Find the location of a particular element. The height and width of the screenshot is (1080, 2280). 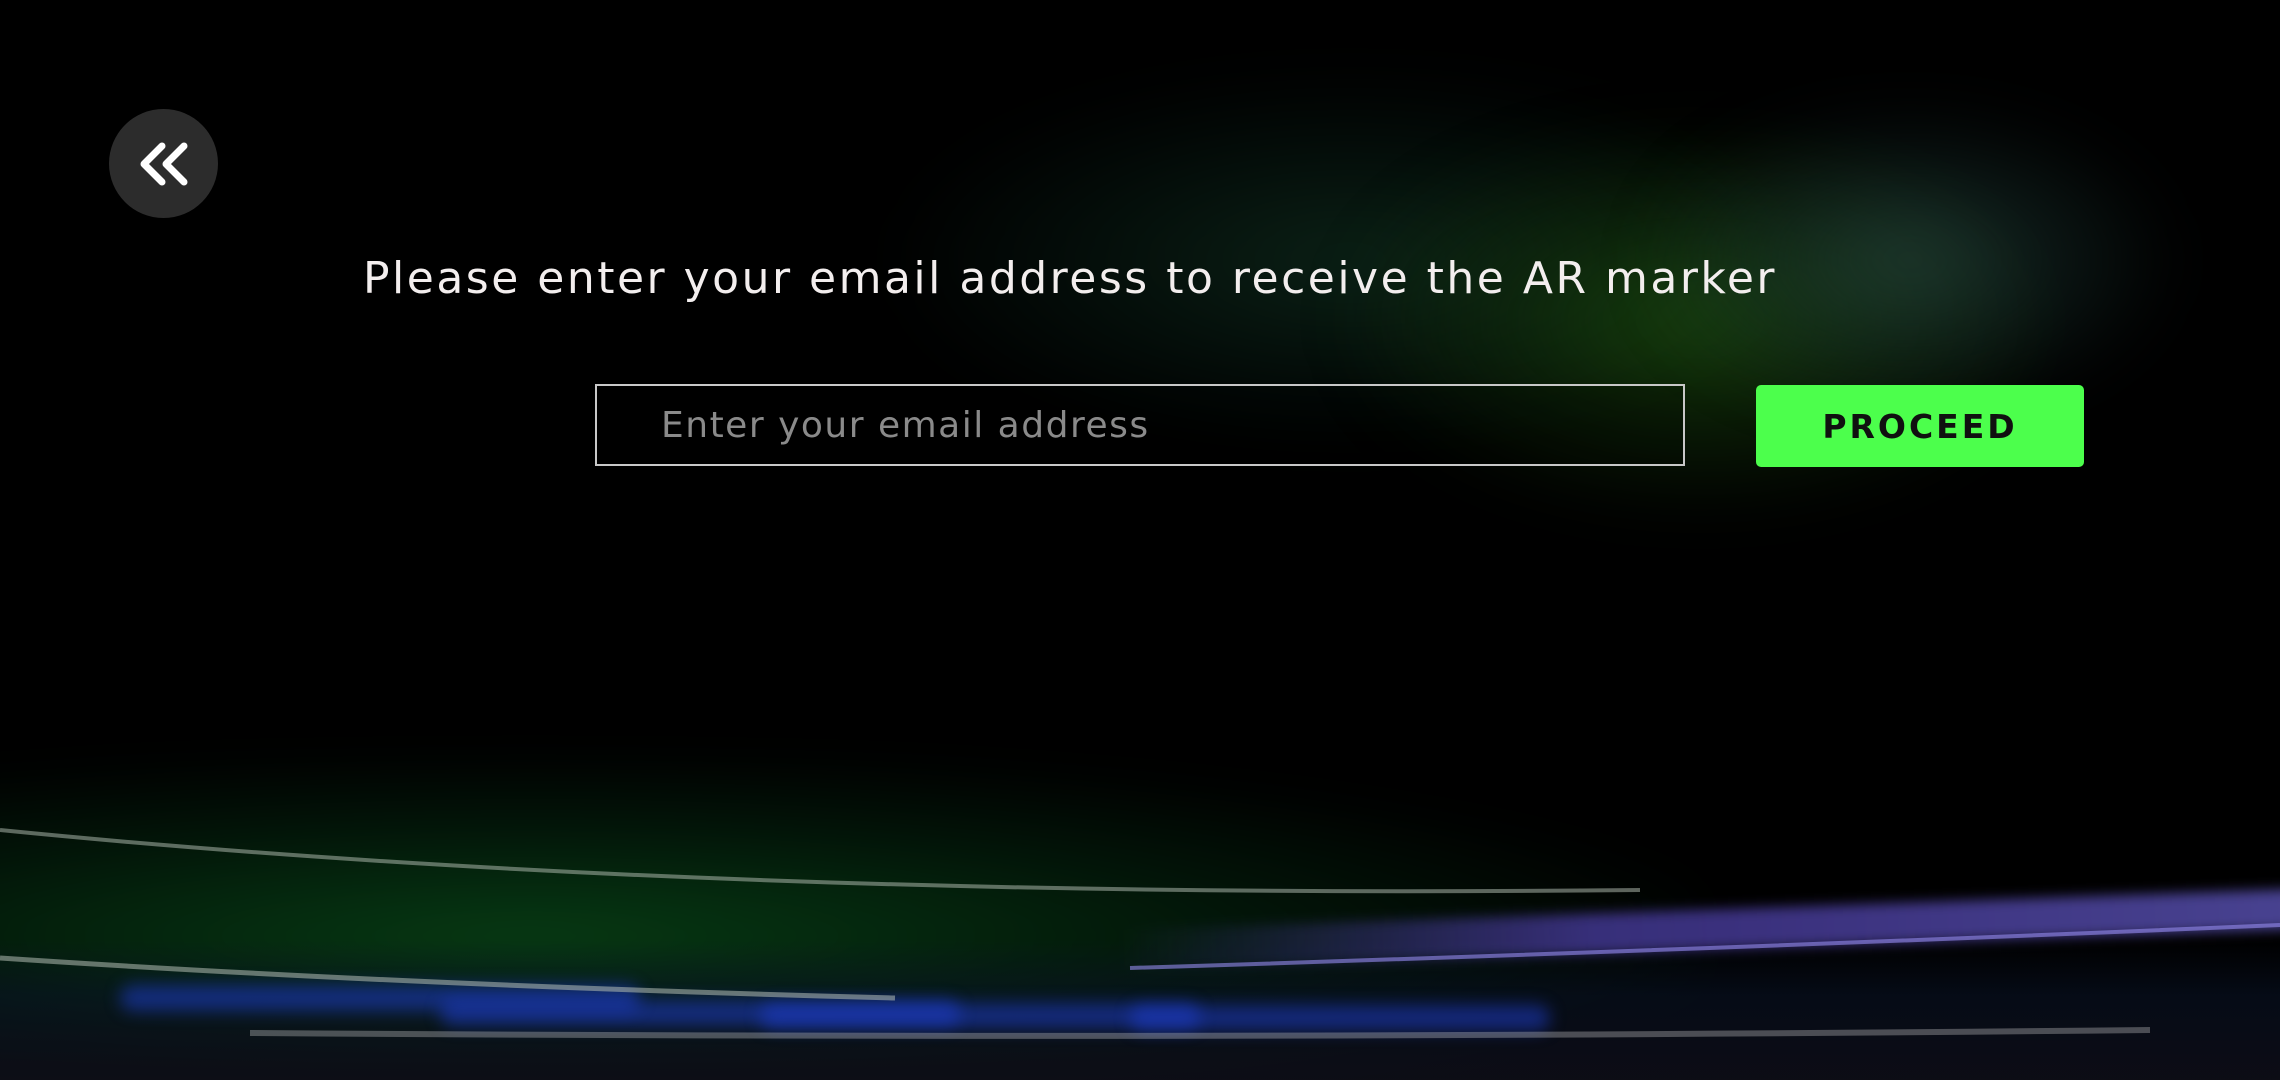

back-button is located at coordinates (163, 163).